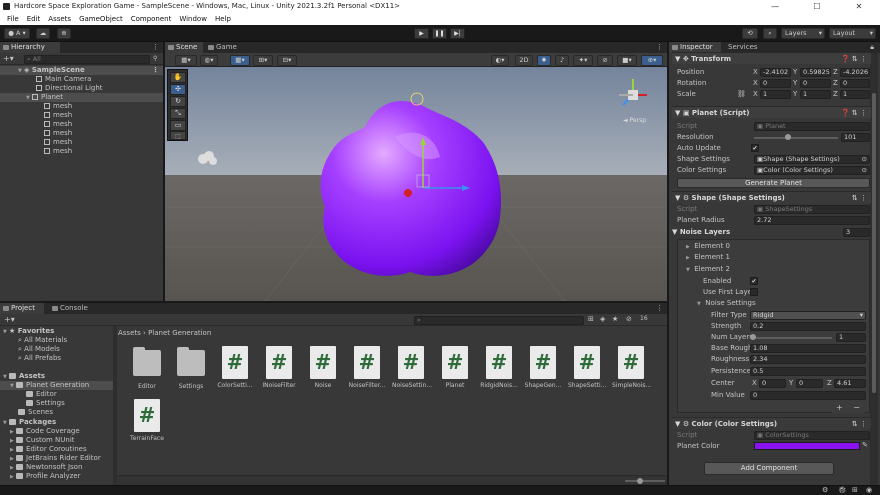 The image size is (880, 495). Describe the element at coordinates (796, 138) in the screenshot. I see `resolution-slider` at that location.